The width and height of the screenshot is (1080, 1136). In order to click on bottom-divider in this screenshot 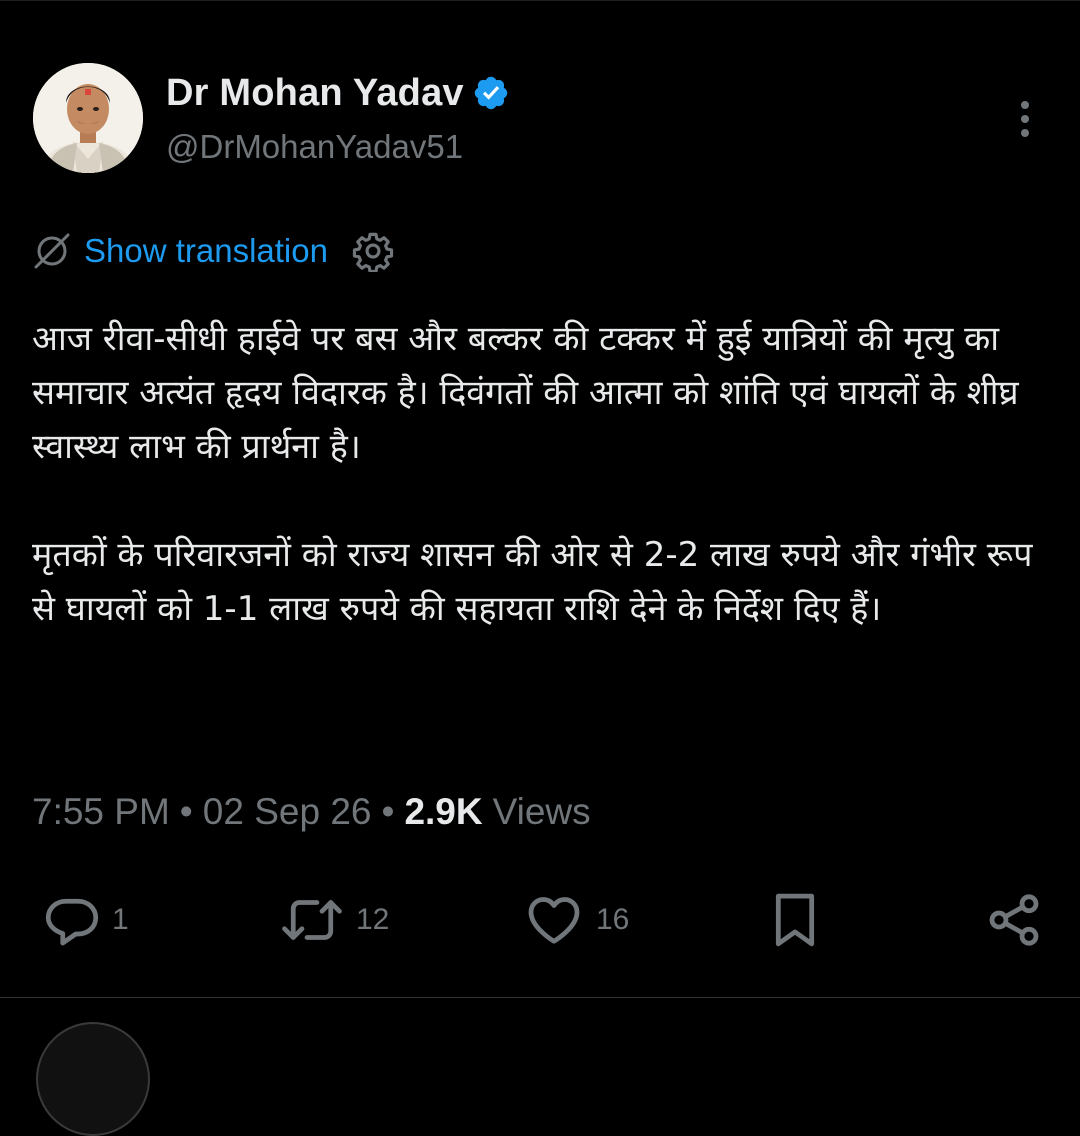, I will do `click(540, 997)`.